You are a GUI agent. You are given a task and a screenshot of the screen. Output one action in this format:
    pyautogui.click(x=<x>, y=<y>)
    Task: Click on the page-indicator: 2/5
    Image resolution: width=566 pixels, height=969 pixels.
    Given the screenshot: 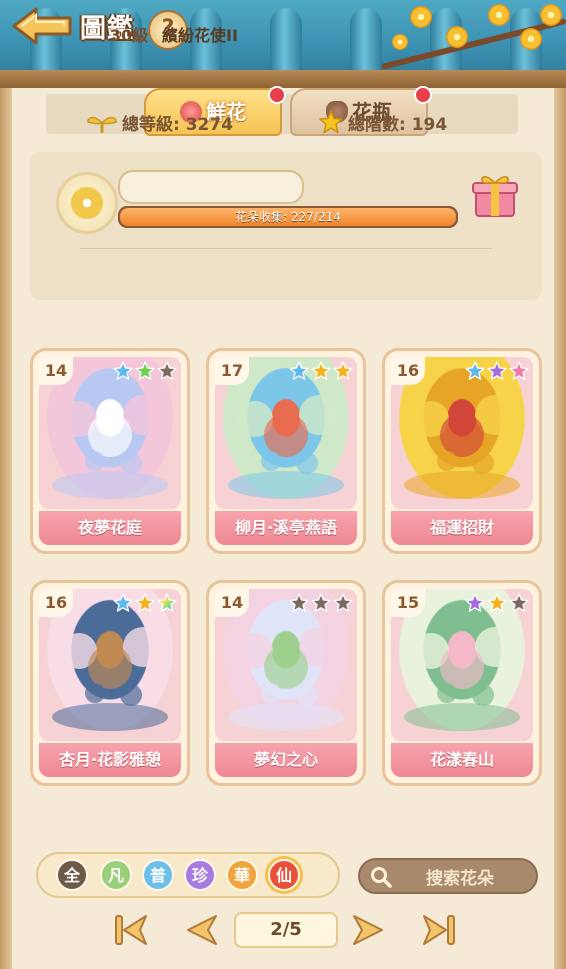 What is the action you would take?
    pyautogui.click(x=286, y=930)
    